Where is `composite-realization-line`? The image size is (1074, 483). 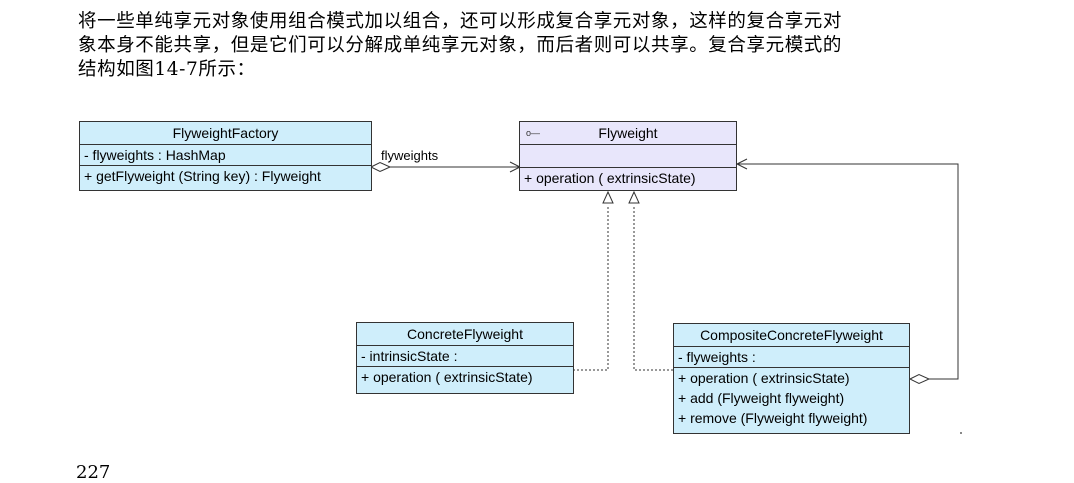
composite-realization-line is located at coordinates (653, 288).